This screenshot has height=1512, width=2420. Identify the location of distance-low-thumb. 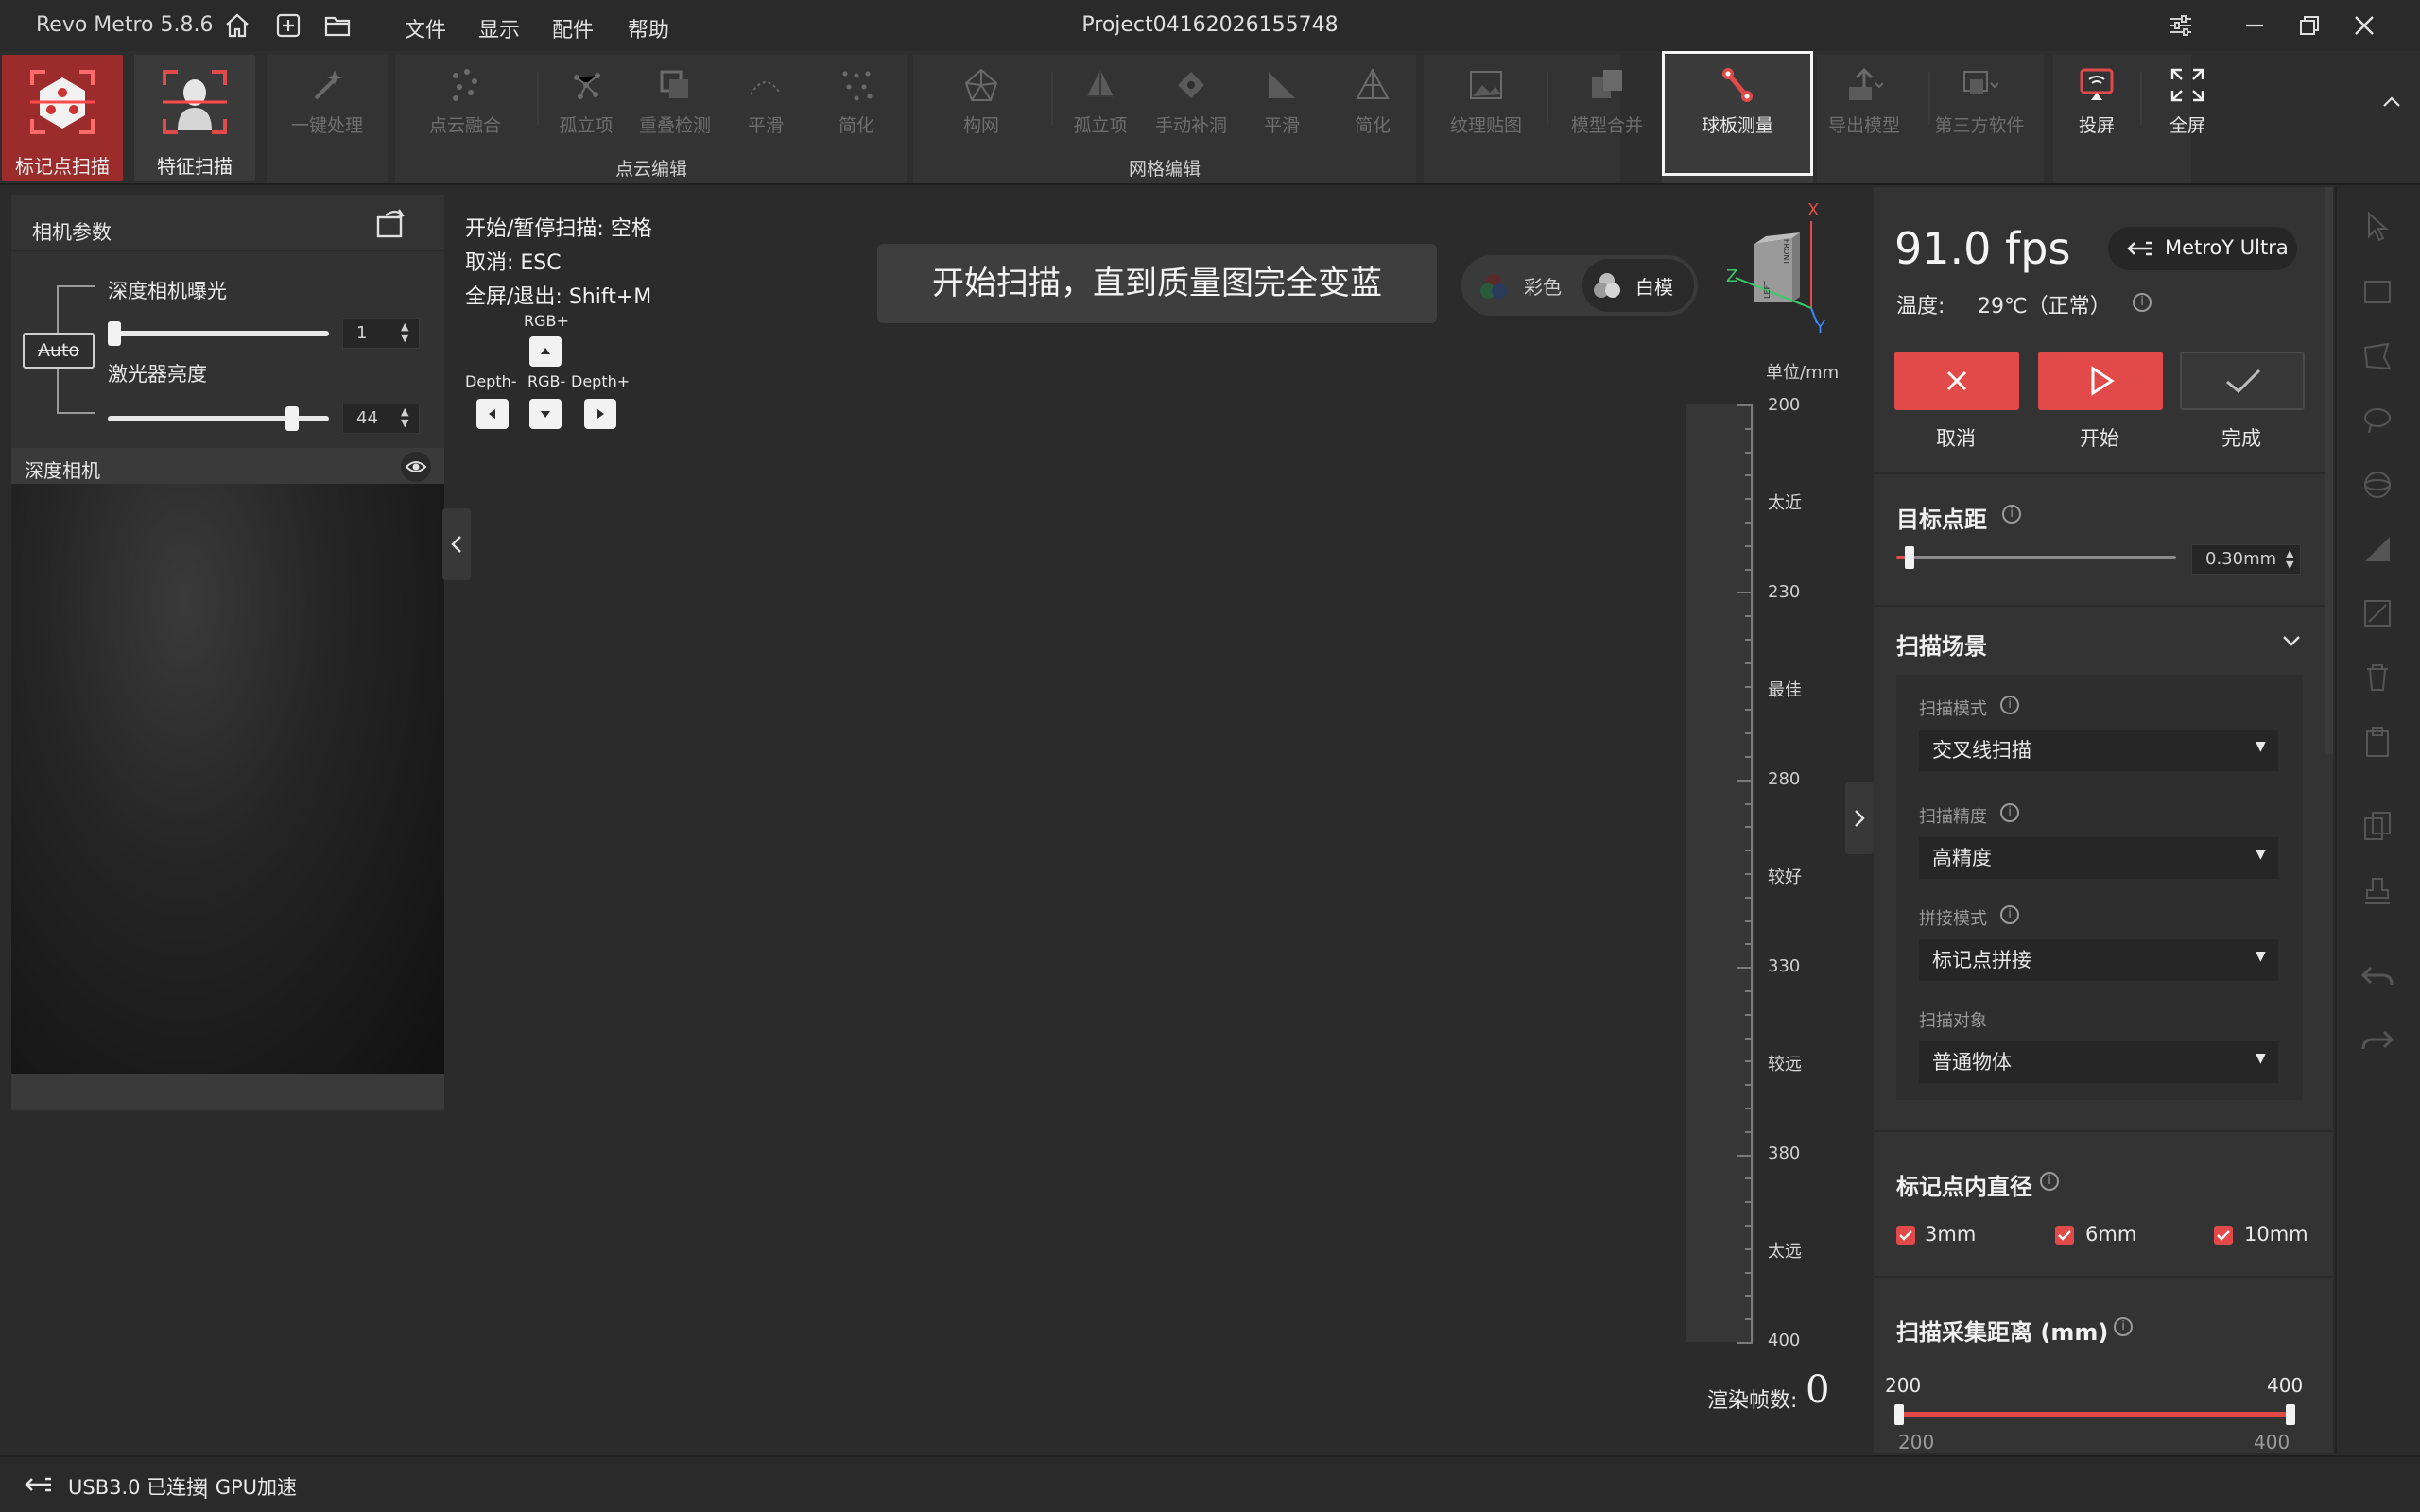
(1899, 1414).